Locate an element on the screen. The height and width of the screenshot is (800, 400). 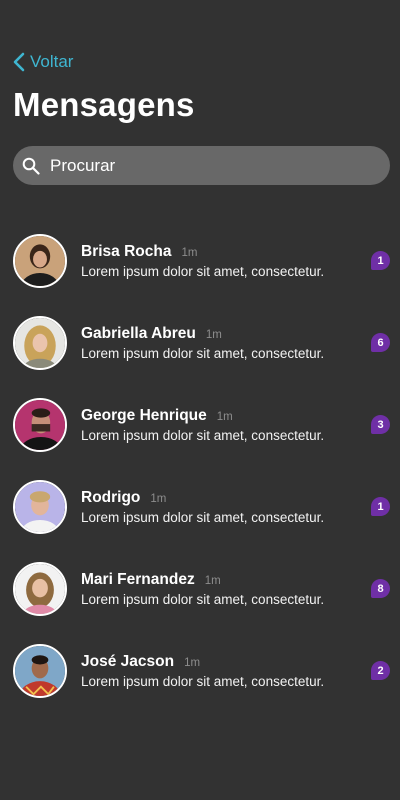
chevron-left-icon is located at coordinates (19, 62).